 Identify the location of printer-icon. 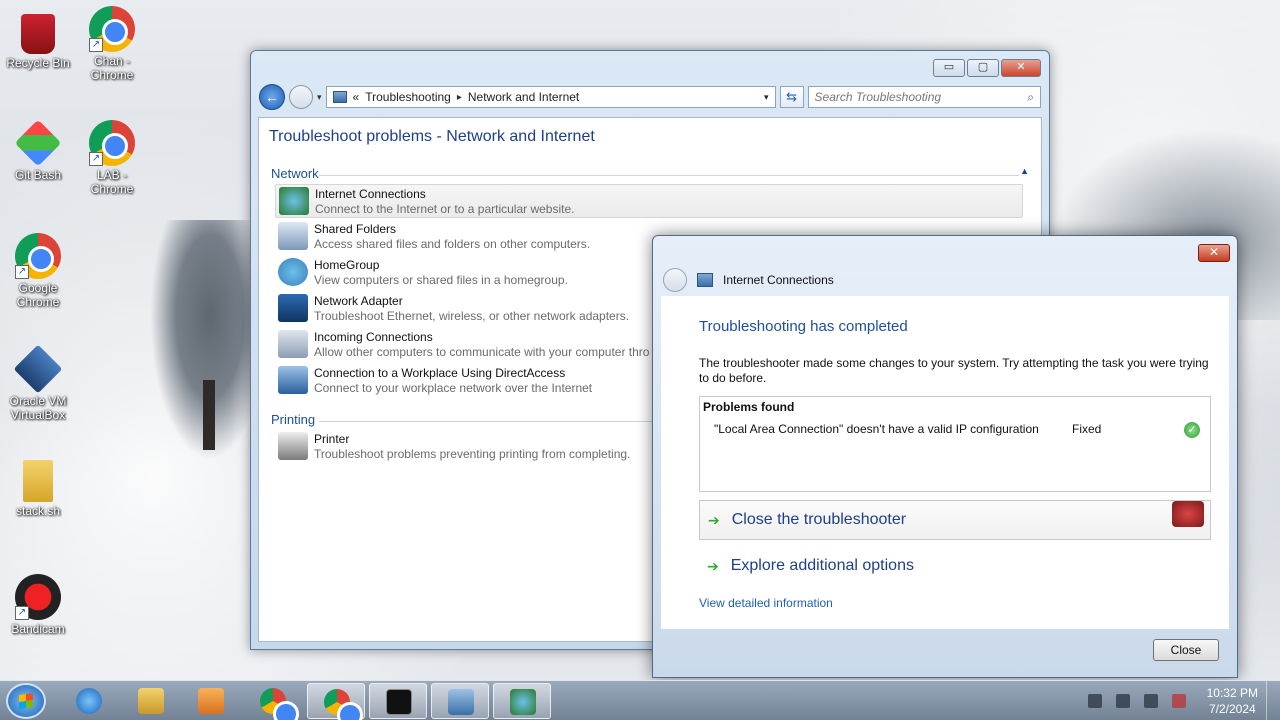
(293, 446).